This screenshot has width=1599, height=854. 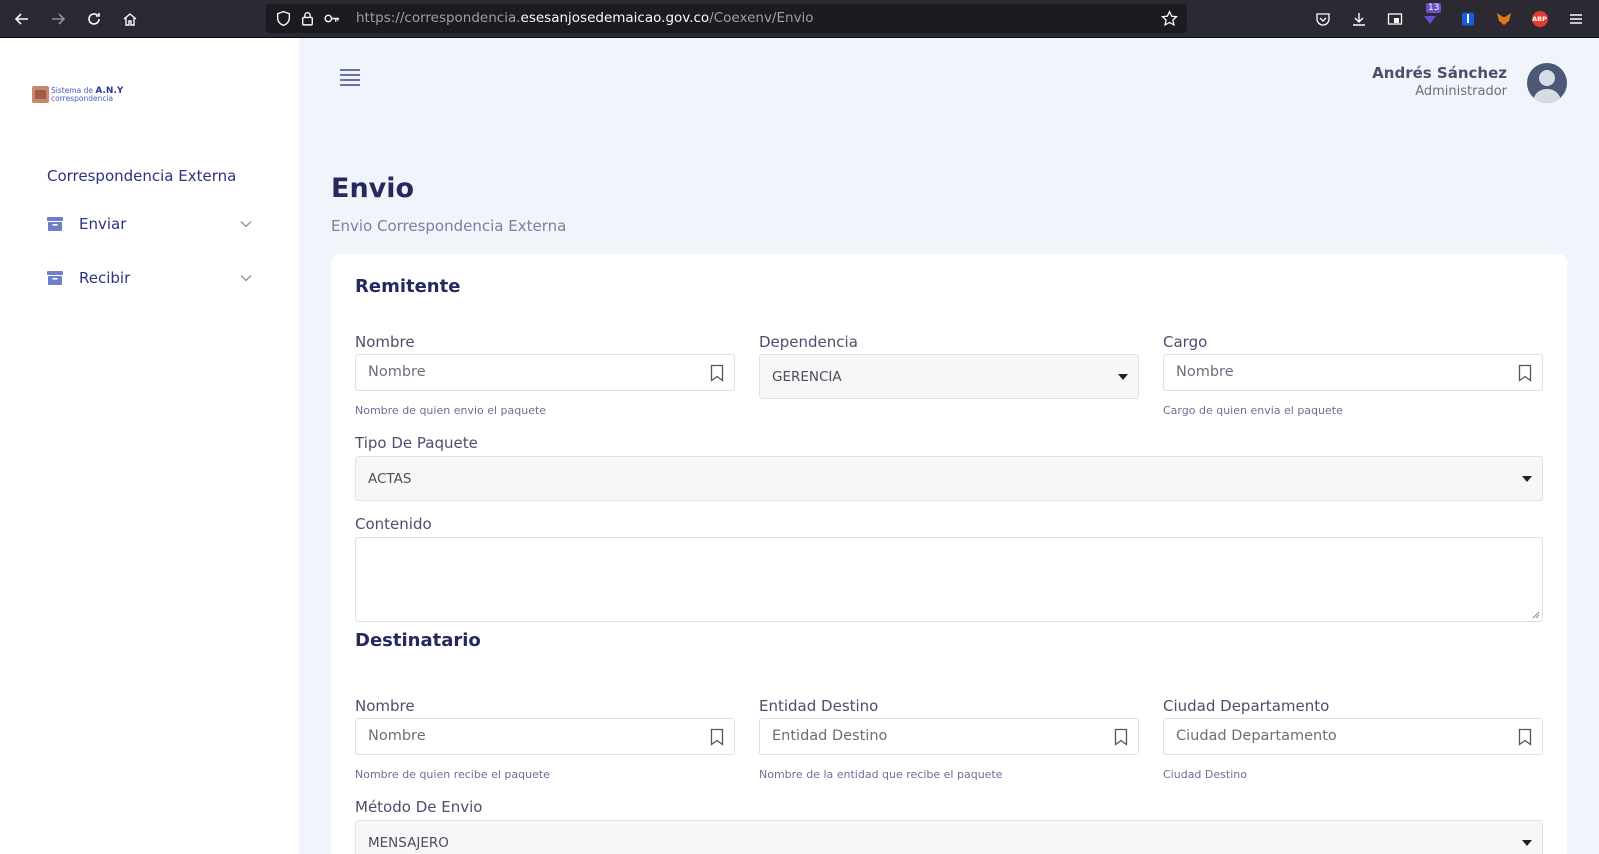 I want to click on contenido-label: Contenido, so click(x=393, y=524).